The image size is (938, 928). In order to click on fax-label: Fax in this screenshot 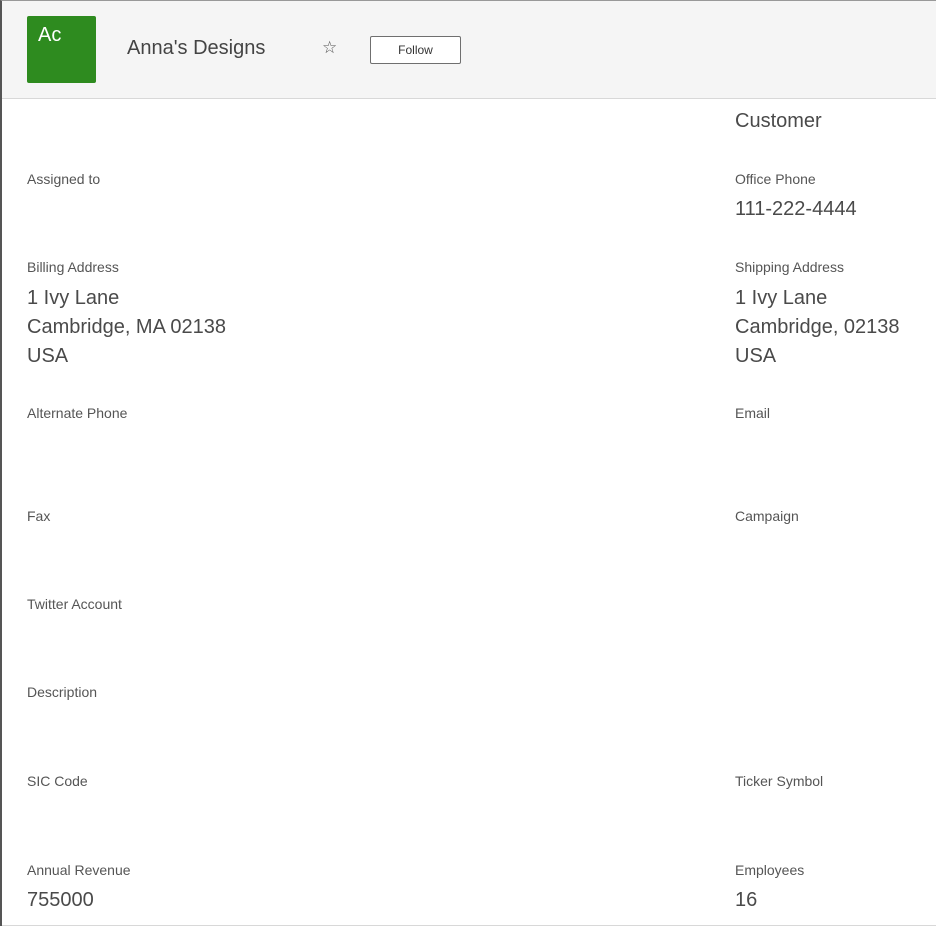, I will do `click(39, 516)`.